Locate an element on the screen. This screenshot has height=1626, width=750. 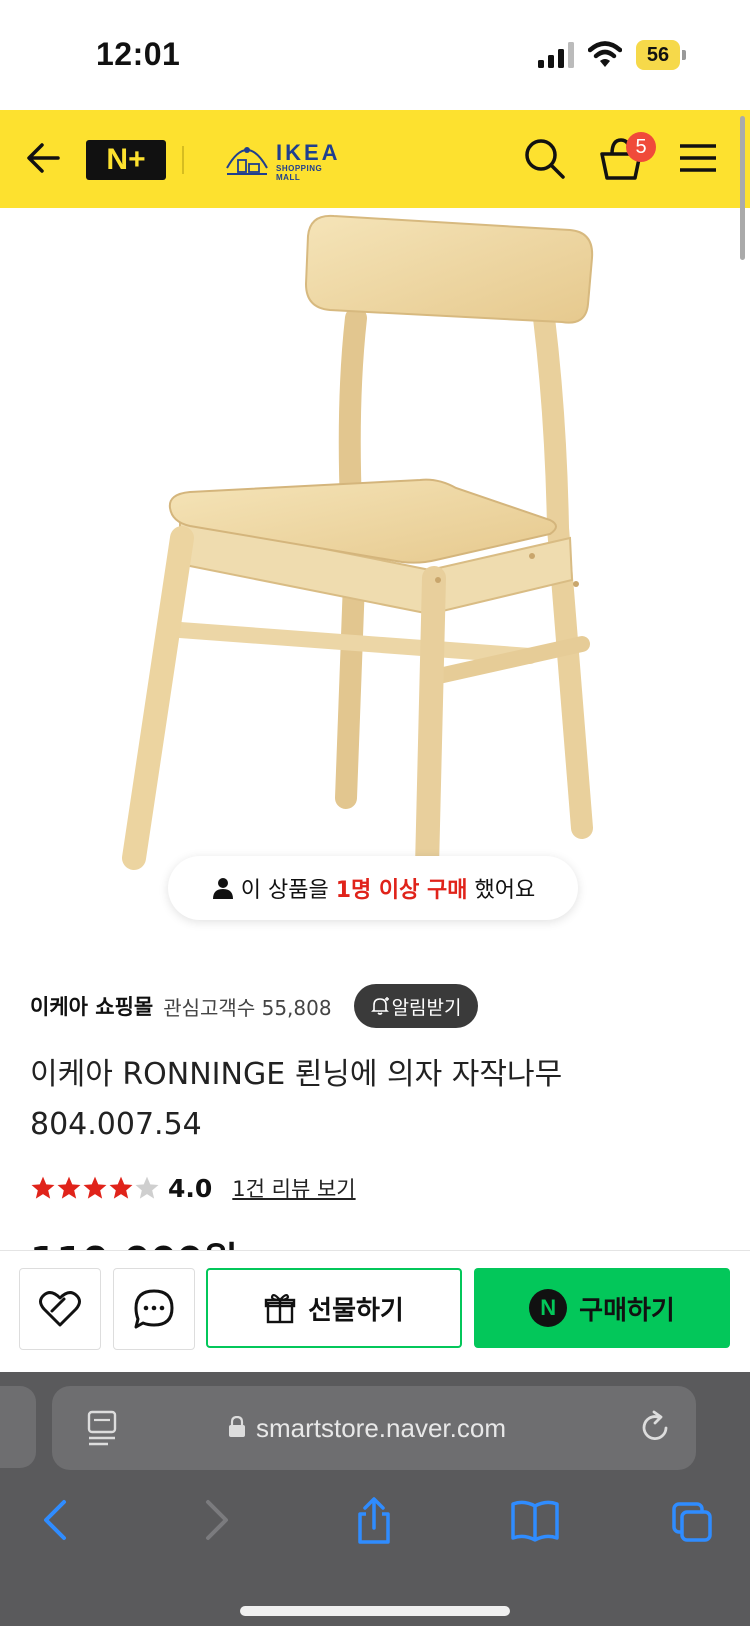
chat-bubble-icon is located at coordinates (154, 1309).